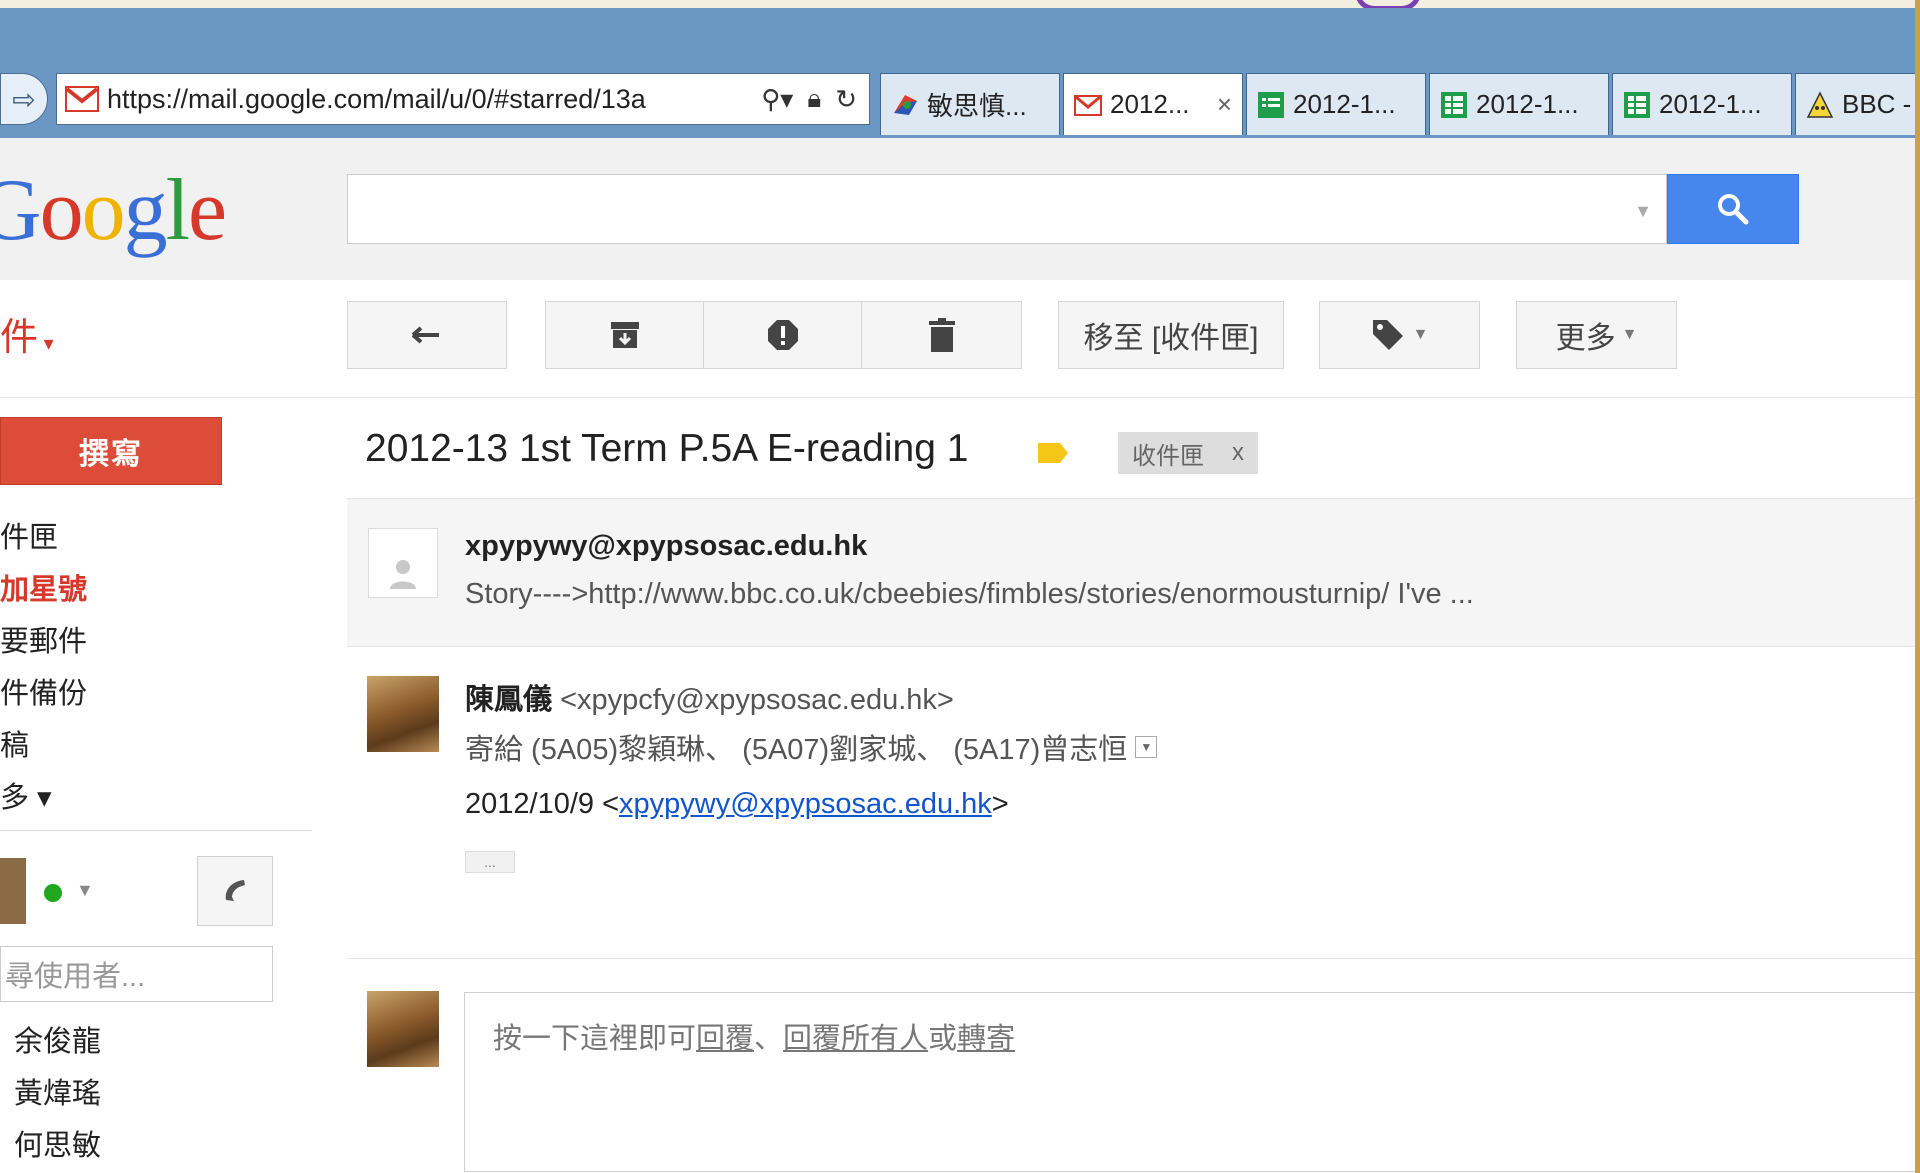 This screenshot has width=1920, height=1173. What do you see at coordinates (805, 804) in the screenshot?
I see `email-link: xpypywy@xpypsosac.edu.hk` at bounding box center [805, 804].